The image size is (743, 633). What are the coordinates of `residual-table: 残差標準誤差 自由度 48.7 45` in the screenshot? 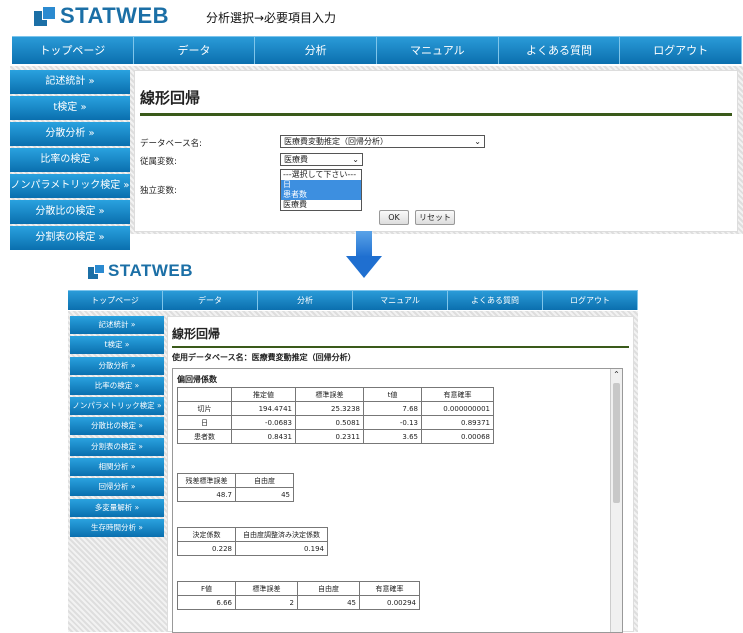 It's located at (235, 487).